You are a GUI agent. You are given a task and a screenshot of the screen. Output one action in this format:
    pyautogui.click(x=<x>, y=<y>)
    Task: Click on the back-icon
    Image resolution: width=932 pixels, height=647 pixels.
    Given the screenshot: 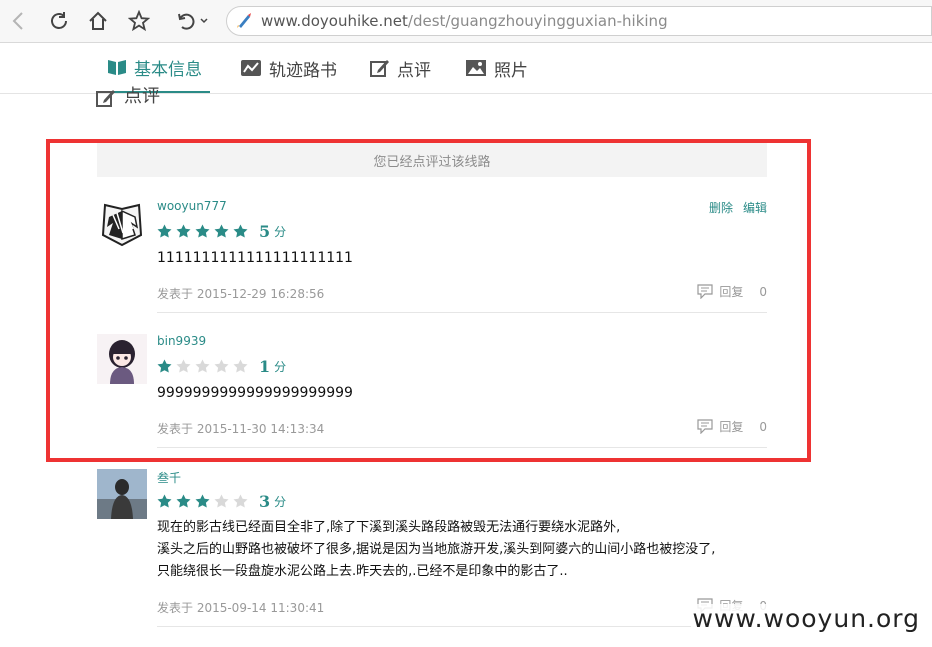 What is the action you would take?
    pyautogui.click(x=18, y=21)
    